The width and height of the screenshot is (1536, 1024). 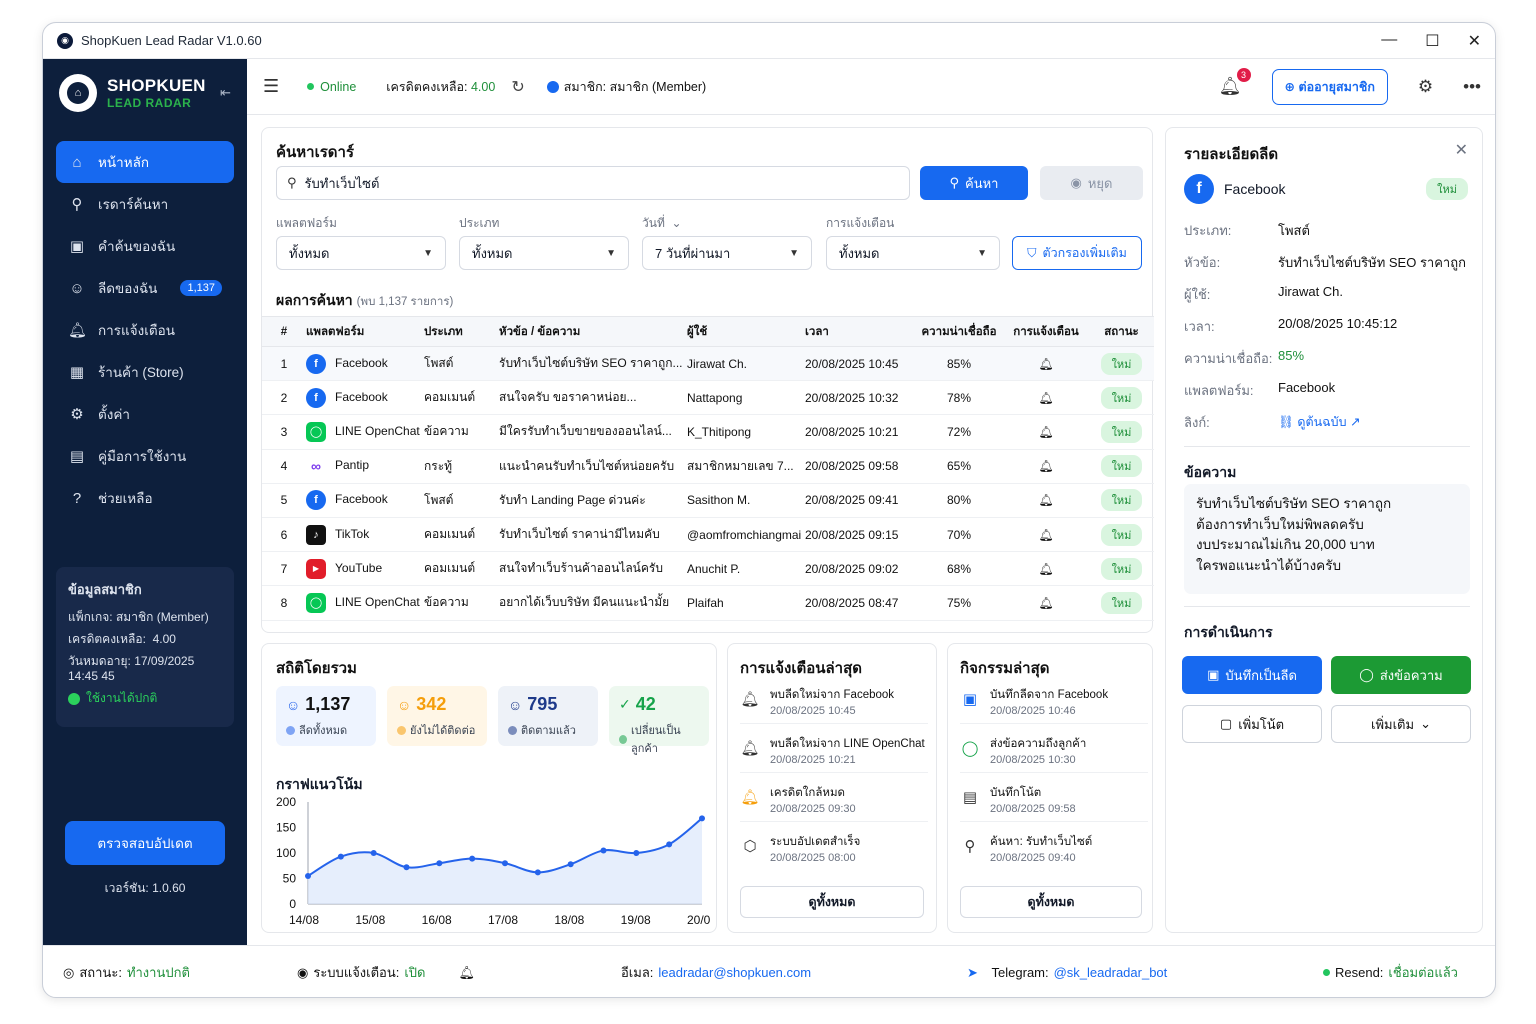 I want to click on stat-box: ☺ 795 ติดตามแล้ว, so click(x=548, y=716).